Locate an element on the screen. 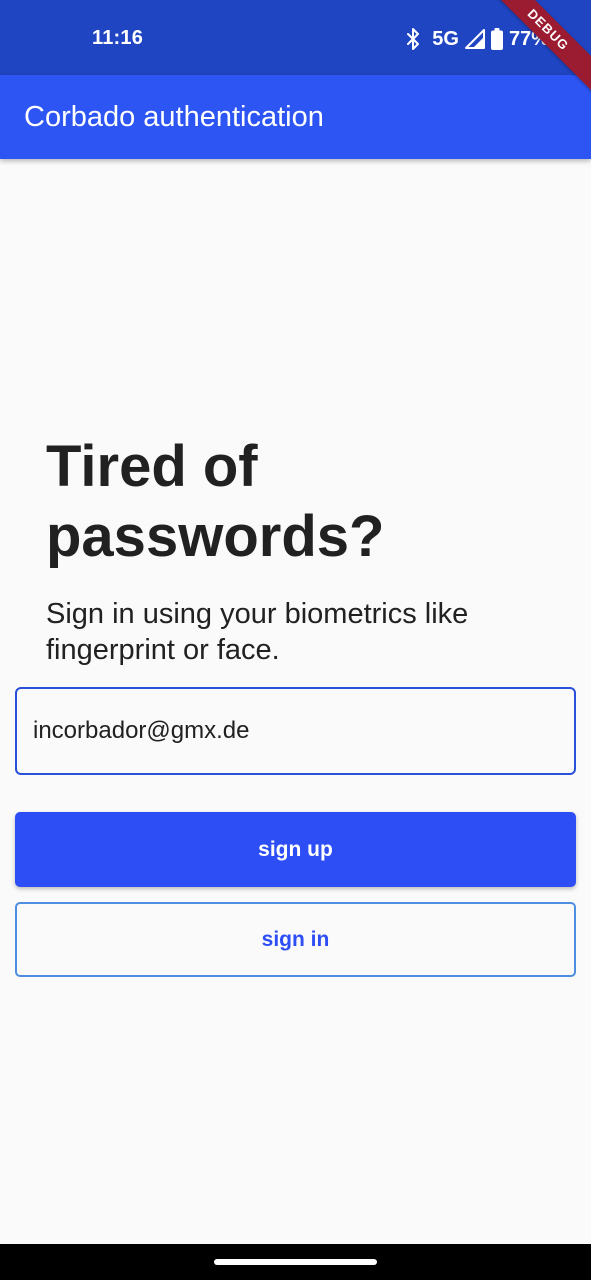  status-bar: 11:16 5G 77% is located at coordinates (295, 37).